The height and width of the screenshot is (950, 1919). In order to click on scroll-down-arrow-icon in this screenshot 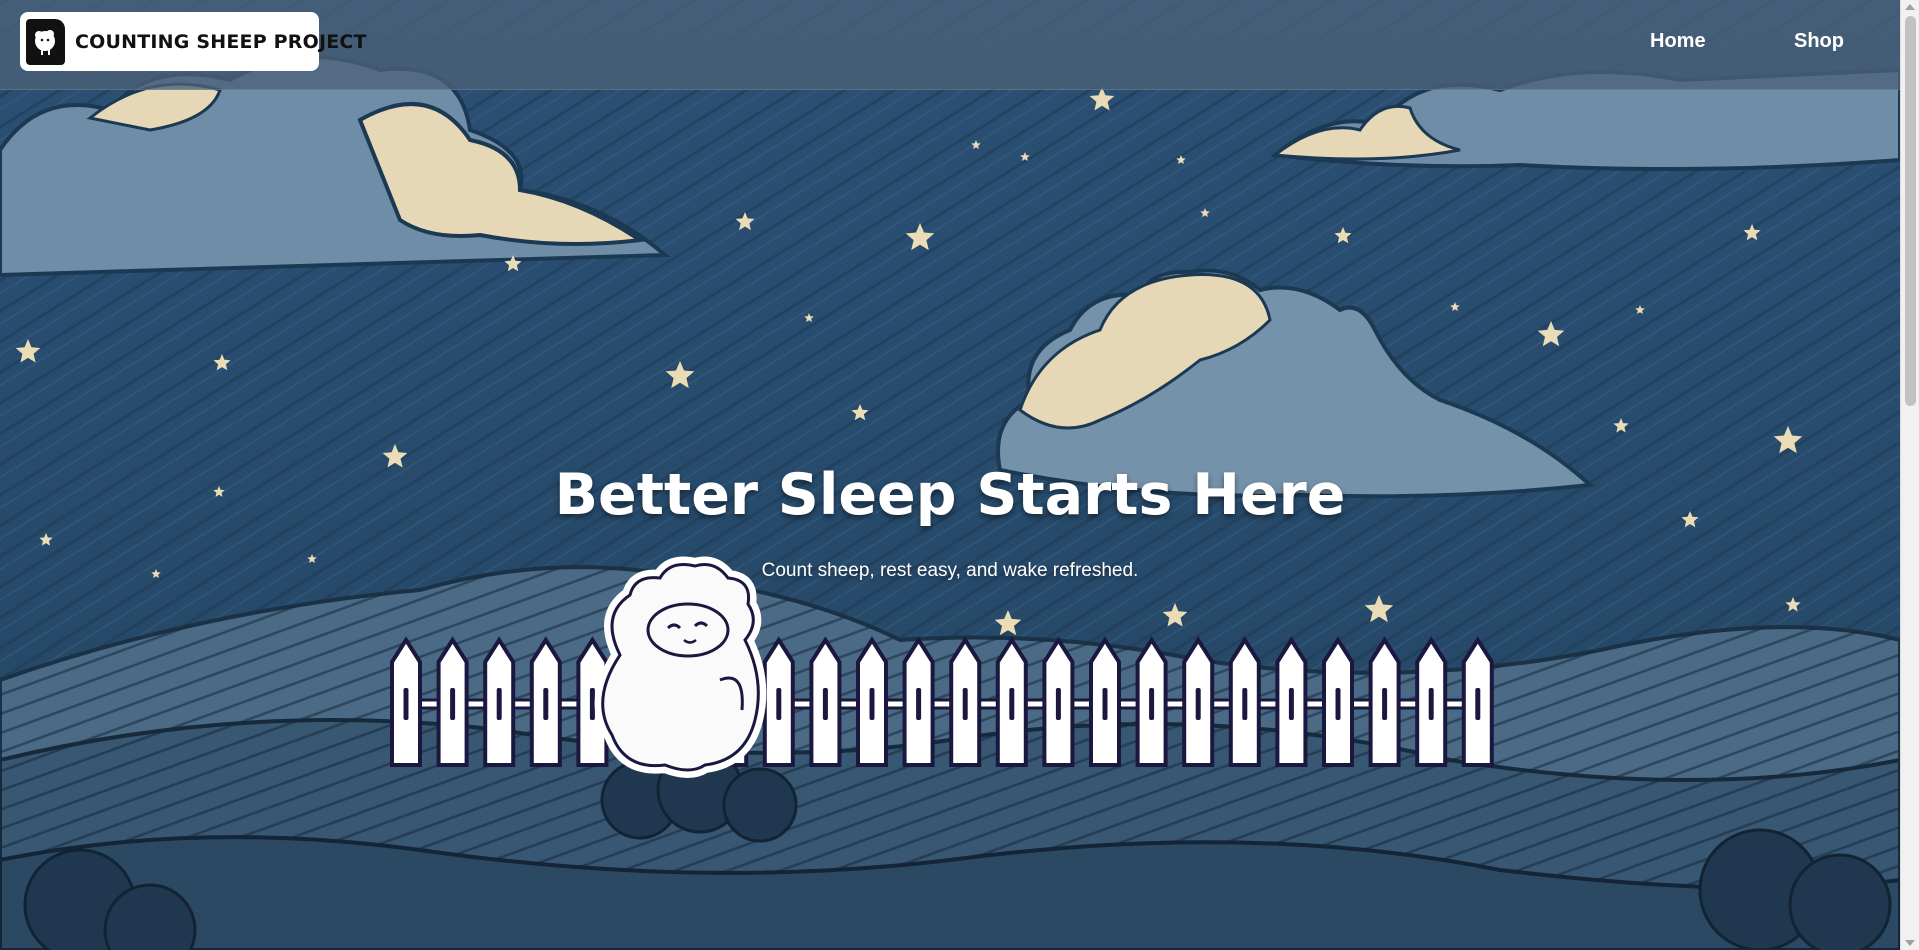, I will do `click(1910, 943)`.